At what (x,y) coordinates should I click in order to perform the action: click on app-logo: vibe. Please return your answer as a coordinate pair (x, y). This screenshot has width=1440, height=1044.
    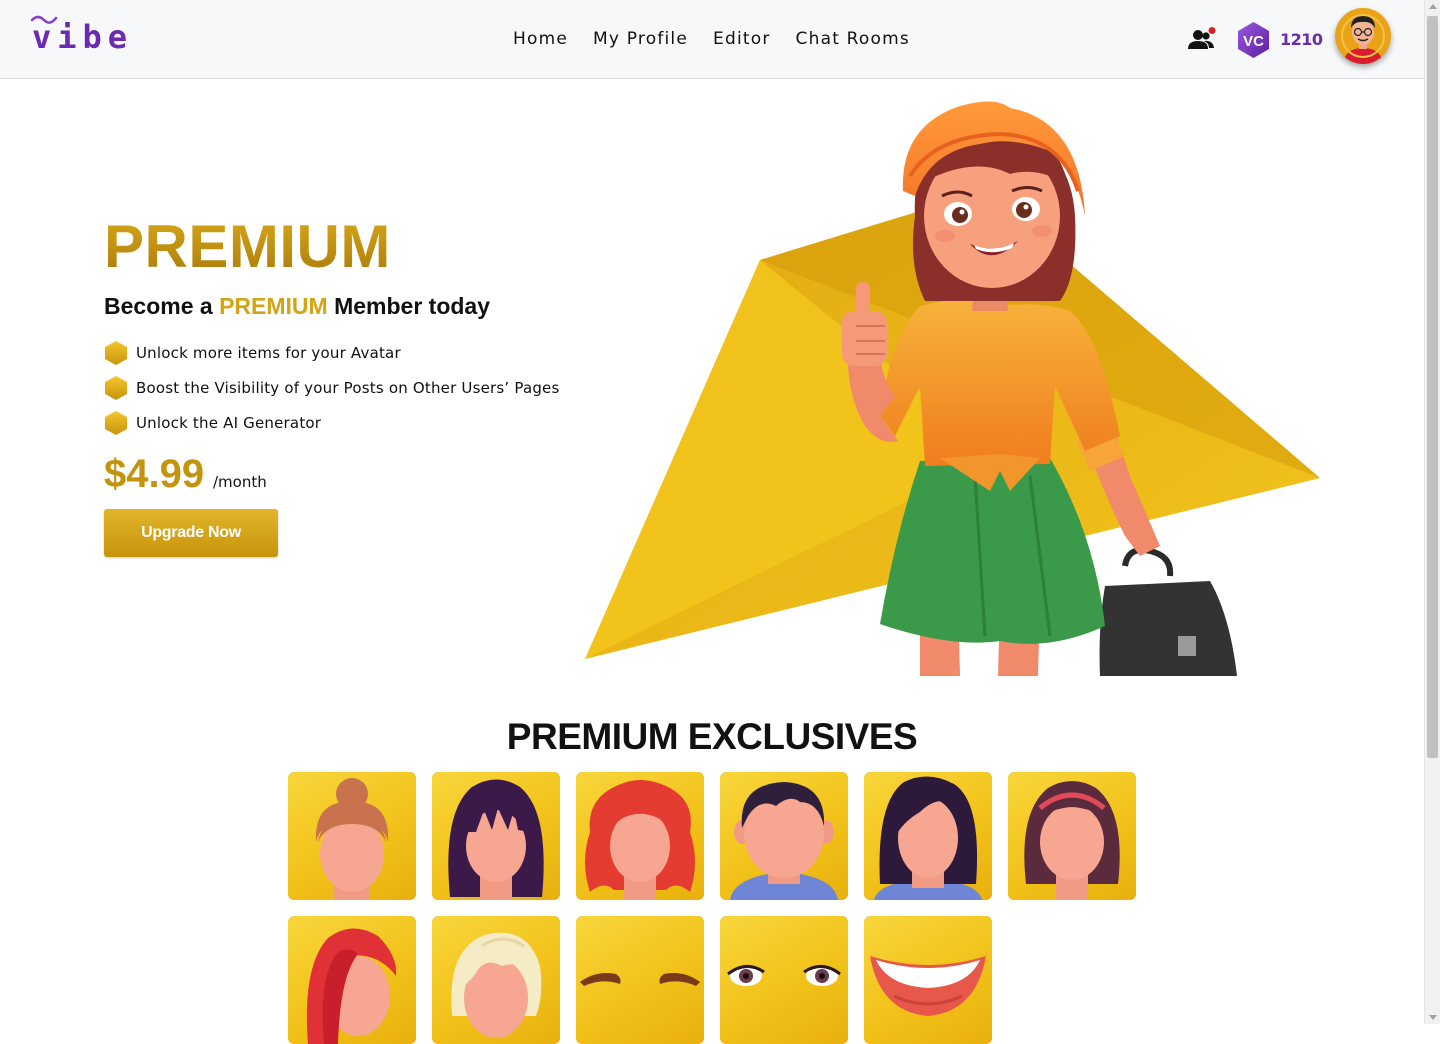
    Looking at the image, I should click on (82, 37).